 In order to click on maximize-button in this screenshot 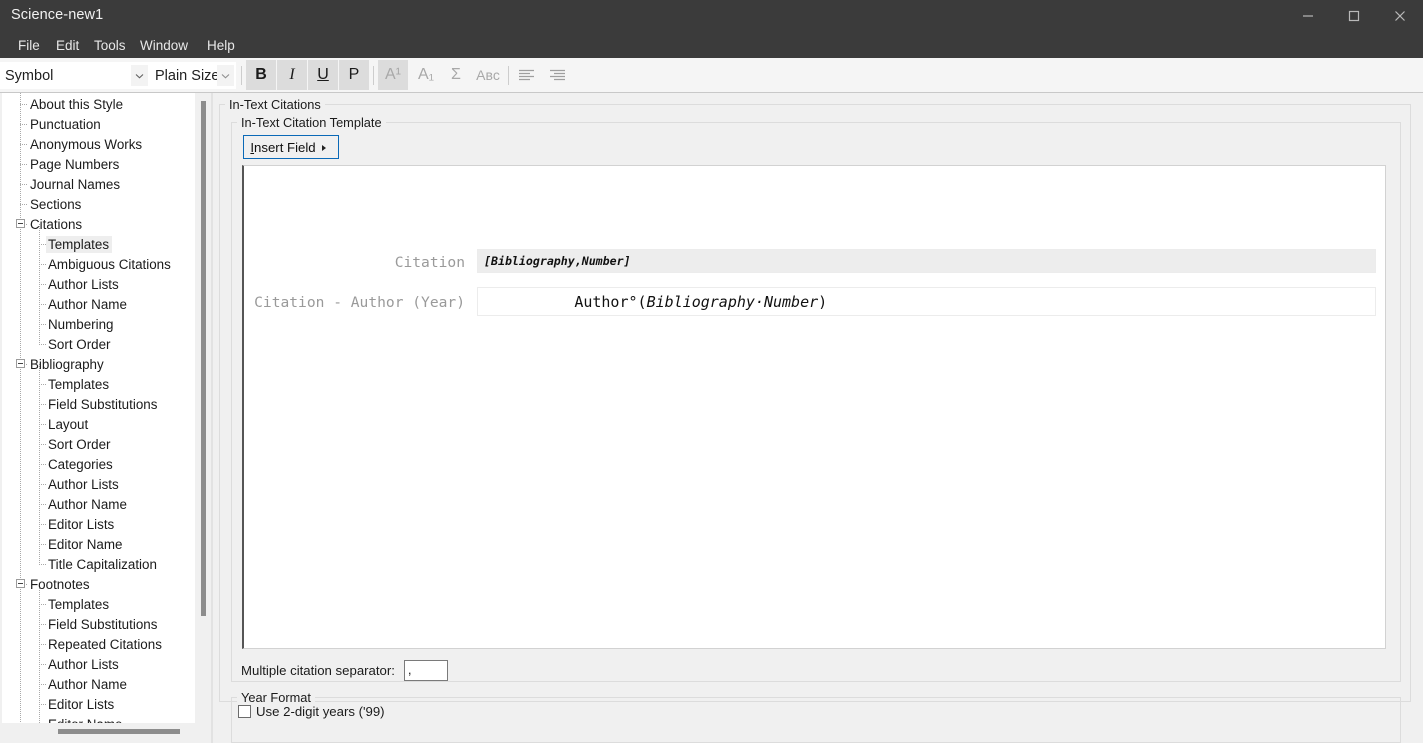, I will do `click(1354, 16)`.